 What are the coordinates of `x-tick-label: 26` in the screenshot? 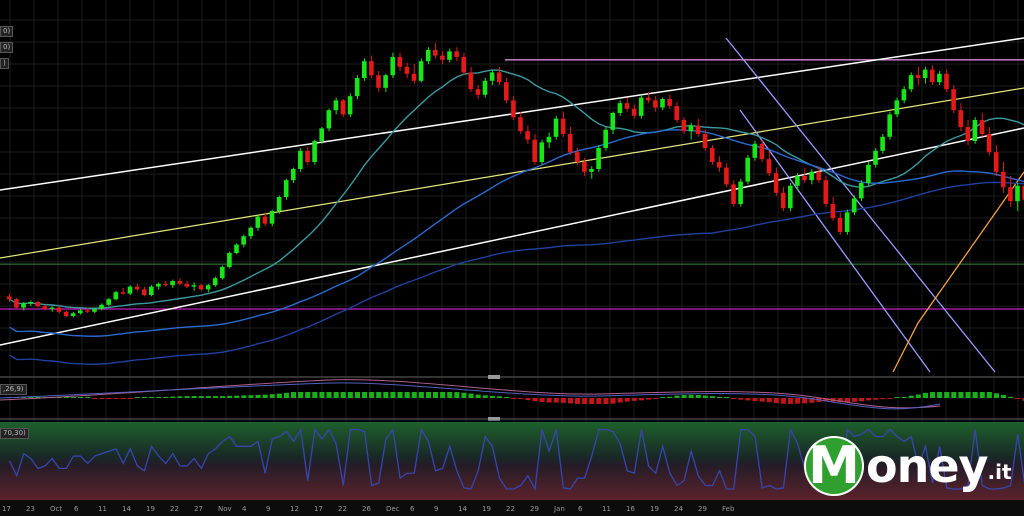 It's located at (366, 509).